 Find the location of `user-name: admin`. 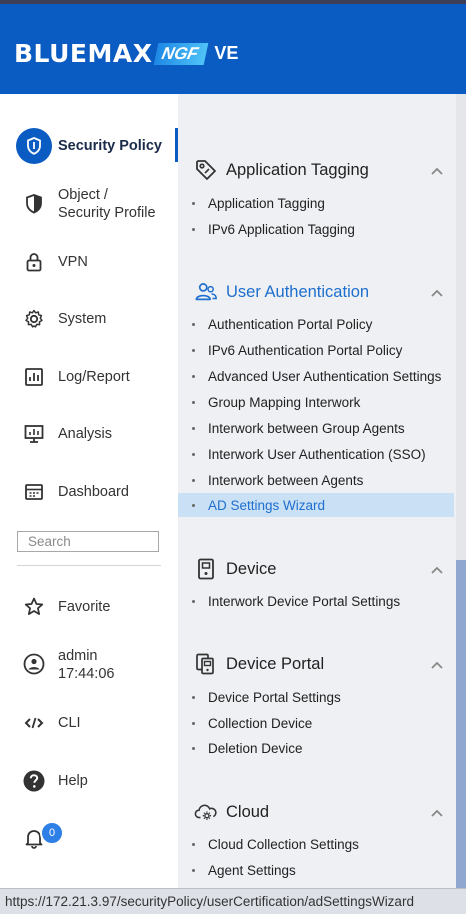

user-name: admin is located at coordinates (78, 656).